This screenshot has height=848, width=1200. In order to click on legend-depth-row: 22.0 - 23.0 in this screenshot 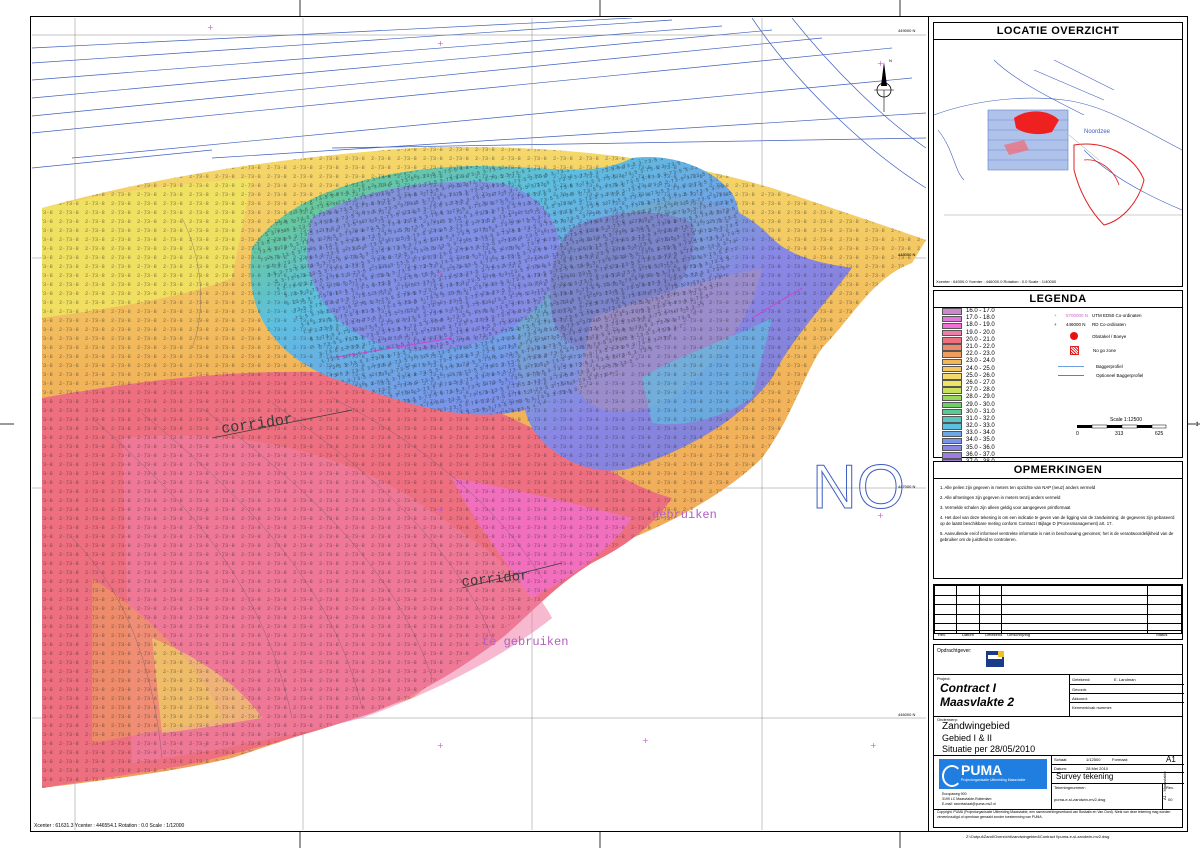, I will do `click(968, 354)`.